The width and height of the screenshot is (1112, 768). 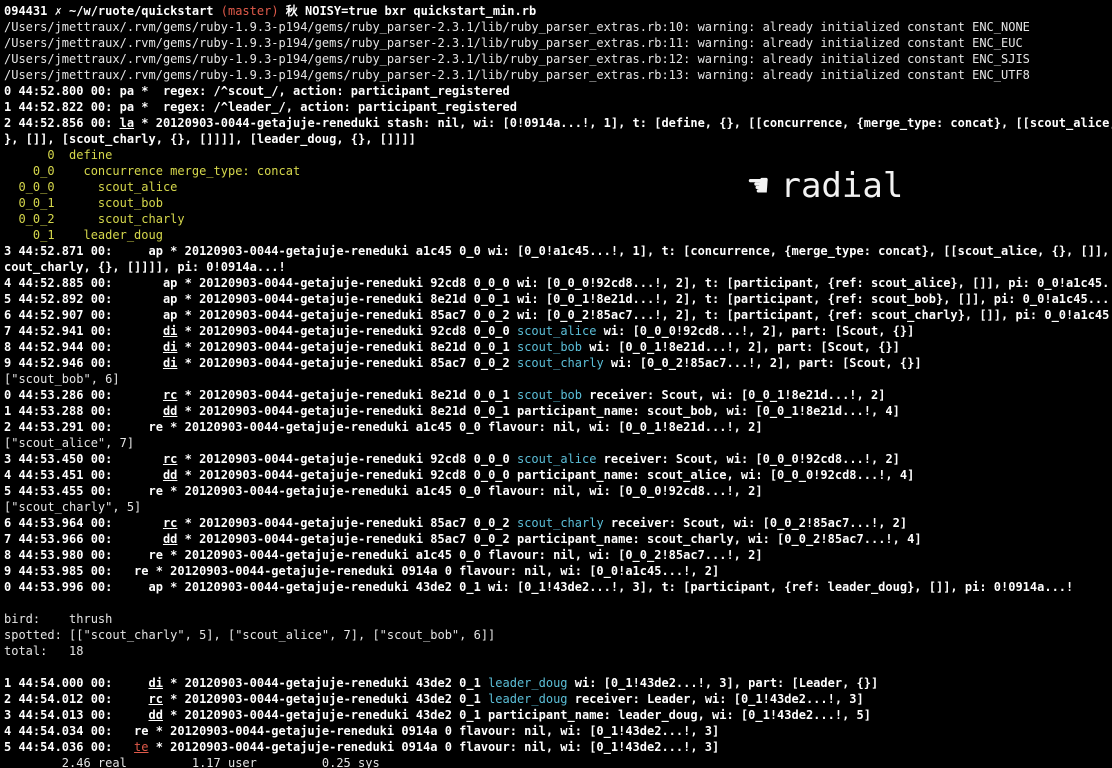 What do you see at coordinates (69, 747) in the screenshot?
I see `terminal-text: 5 44:54.036 00:` at bounding box center [69, 747].